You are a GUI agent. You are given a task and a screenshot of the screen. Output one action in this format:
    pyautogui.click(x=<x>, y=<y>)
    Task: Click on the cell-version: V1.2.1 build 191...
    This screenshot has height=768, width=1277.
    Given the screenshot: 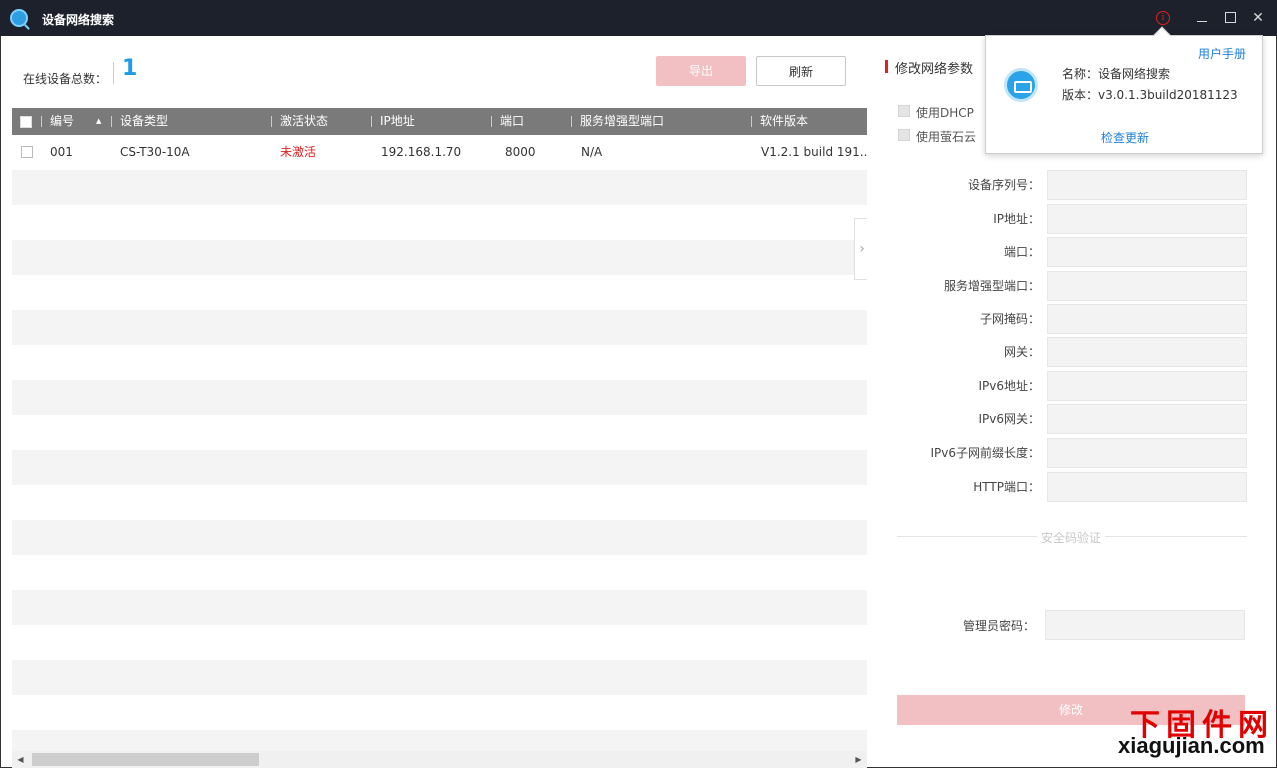 What is the action you would take?
    pyautogui.click(x=814, y=152)
    